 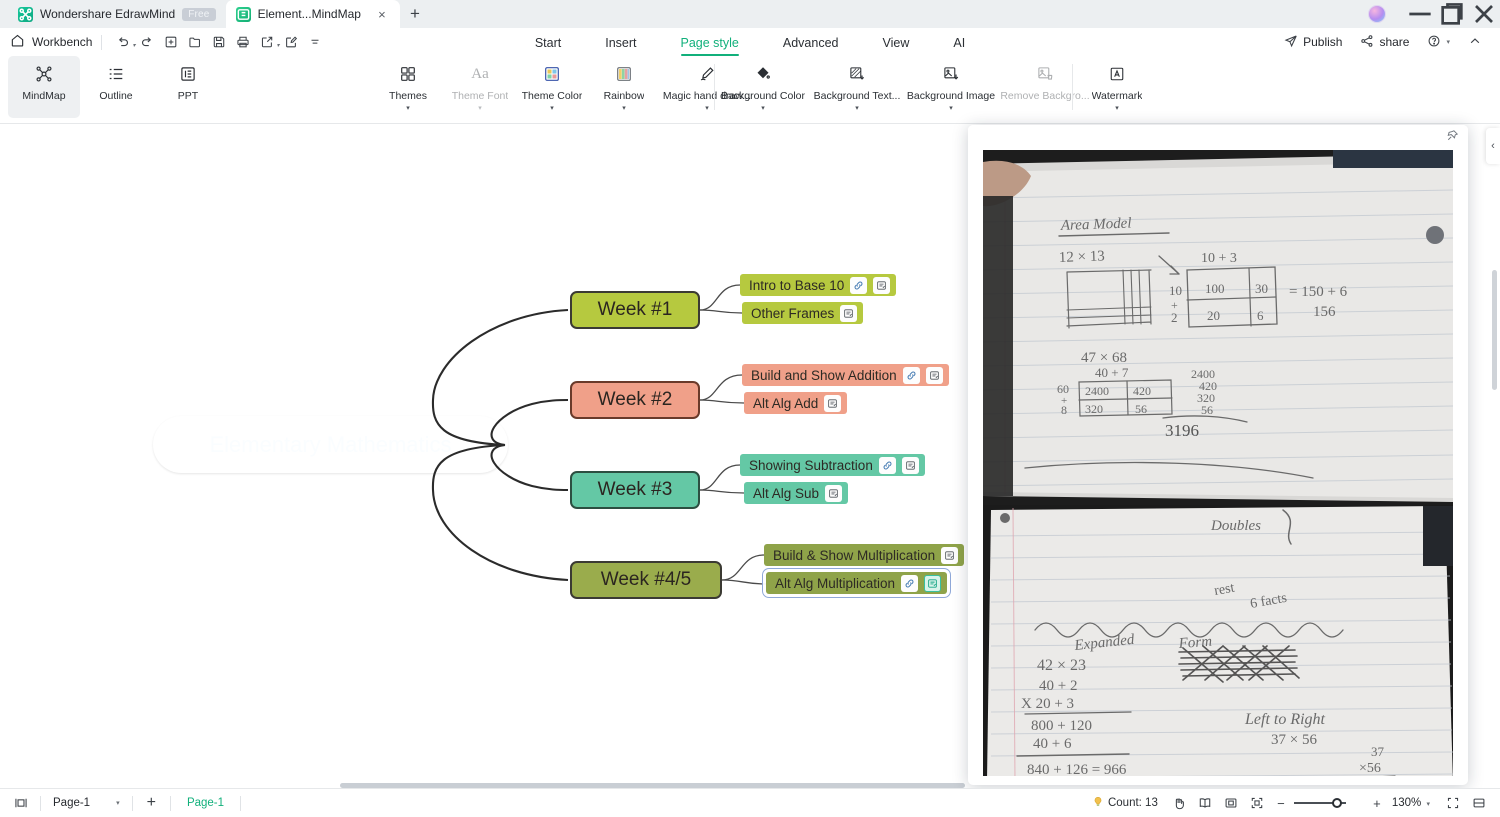 I want to click on vertical-scrollbar, so click(x=1494, y=330).